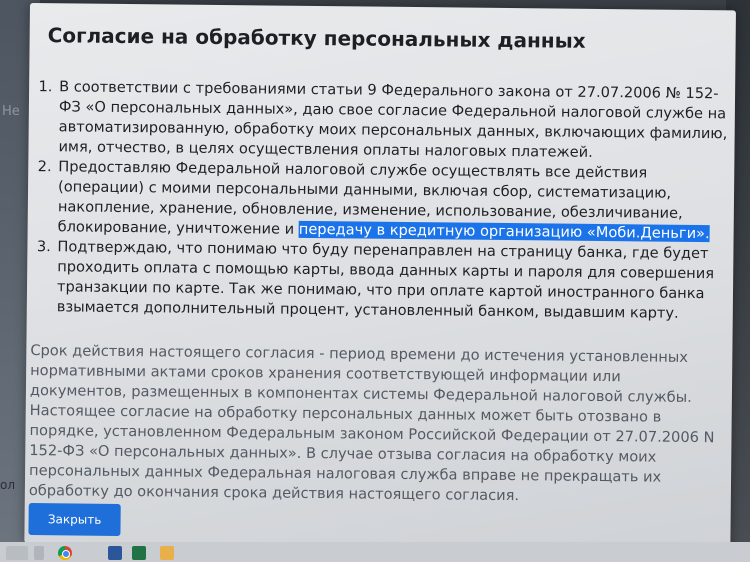 This screenshot has height=562, width=750. Describe the element at coordinates (11, 111) in the screenshot. I see `background-text: Не` at that location.